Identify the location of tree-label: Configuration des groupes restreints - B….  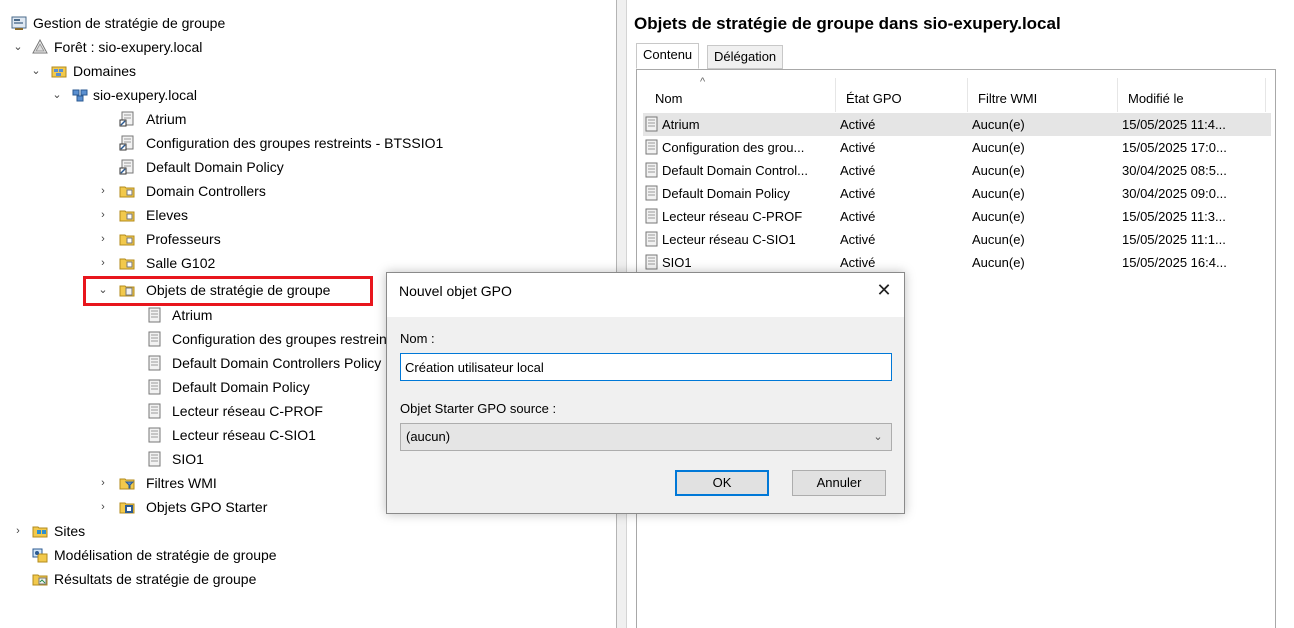
(295, 143).